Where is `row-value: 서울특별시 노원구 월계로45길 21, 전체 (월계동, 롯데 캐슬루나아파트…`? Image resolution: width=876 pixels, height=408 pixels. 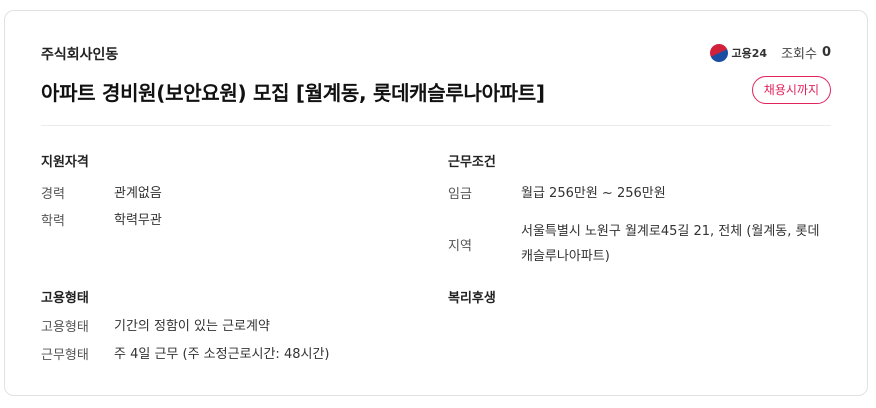 row-value: 서울특별시 노원구 월계로45길 21, 전체 (월계동, 롯데 캐슬루나아파트… is located at coordinates (681, 244).